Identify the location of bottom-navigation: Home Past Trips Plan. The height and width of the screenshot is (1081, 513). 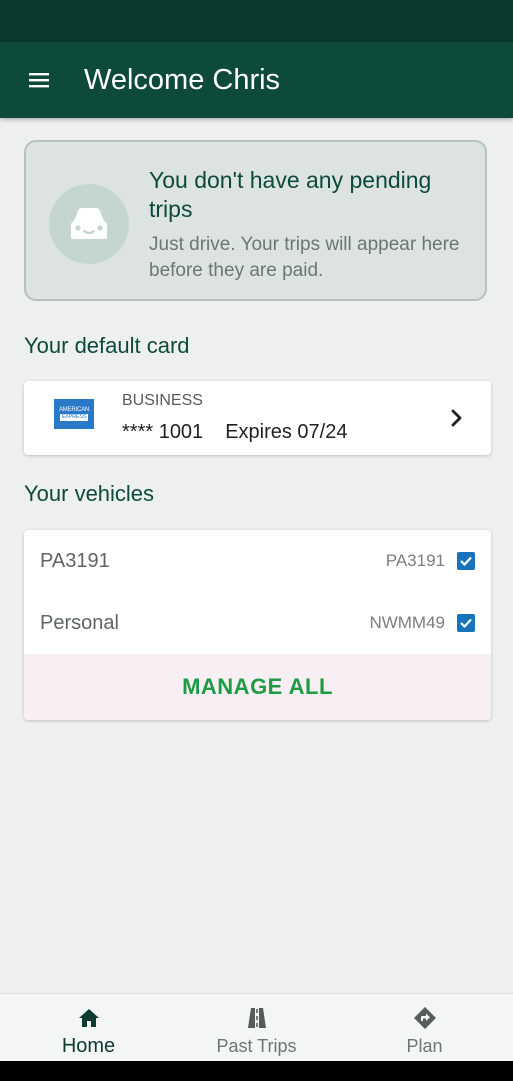
(256, 1027).